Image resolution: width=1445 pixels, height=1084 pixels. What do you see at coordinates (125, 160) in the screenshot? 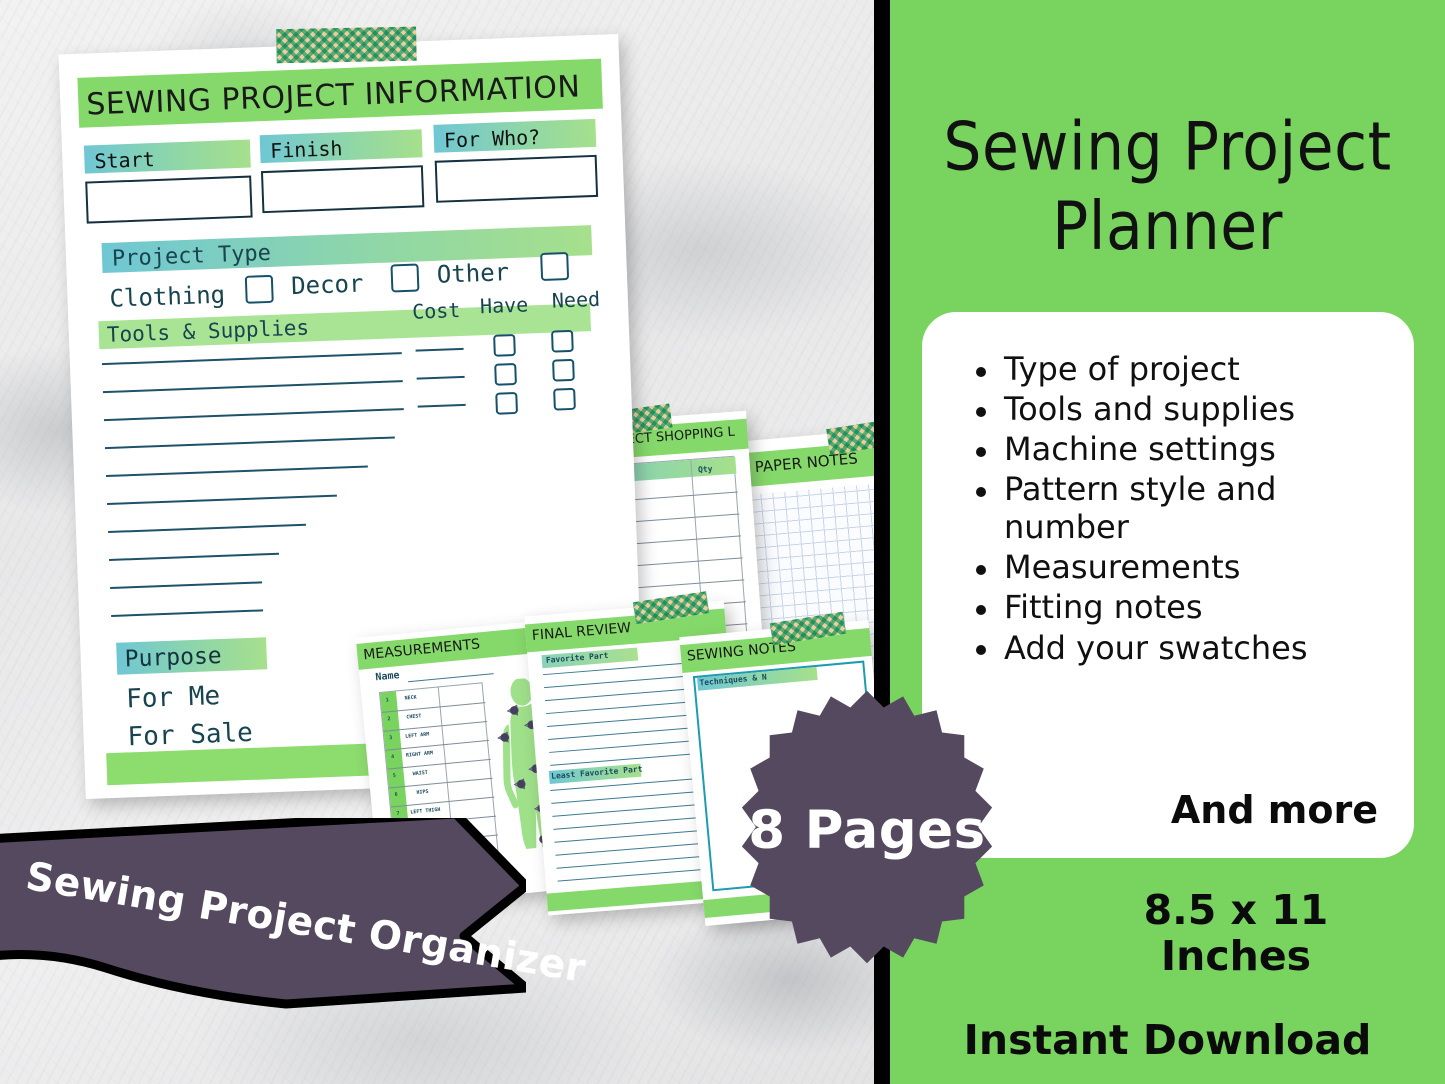
I see `start-label: Start` at bounding box center [125, 160].